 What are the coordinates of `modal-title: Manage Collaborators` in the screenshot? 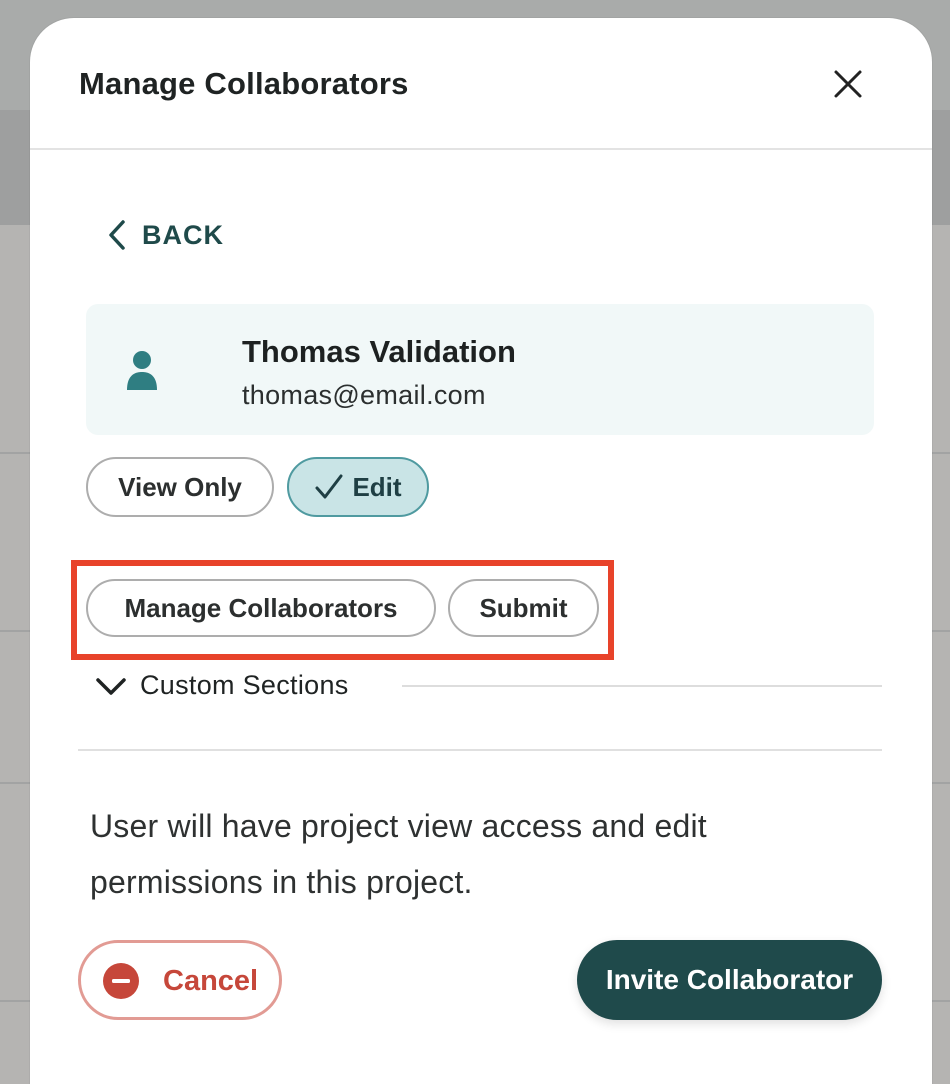 It's located at (244, 83).